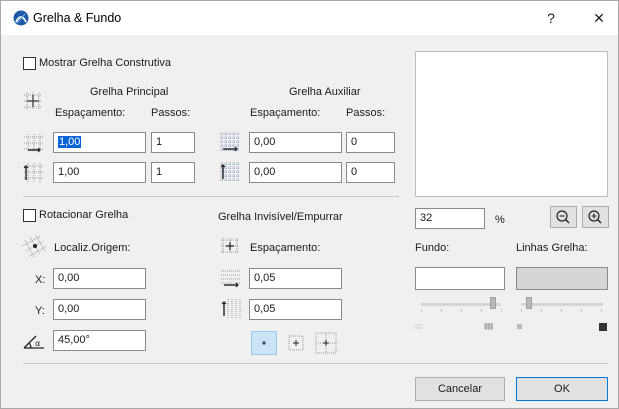 The width and height of the screenshot is (619, 409). Describe the element at coordinates (231, 309) in the screenshot. I see `snap-vertical-icon` at that location.